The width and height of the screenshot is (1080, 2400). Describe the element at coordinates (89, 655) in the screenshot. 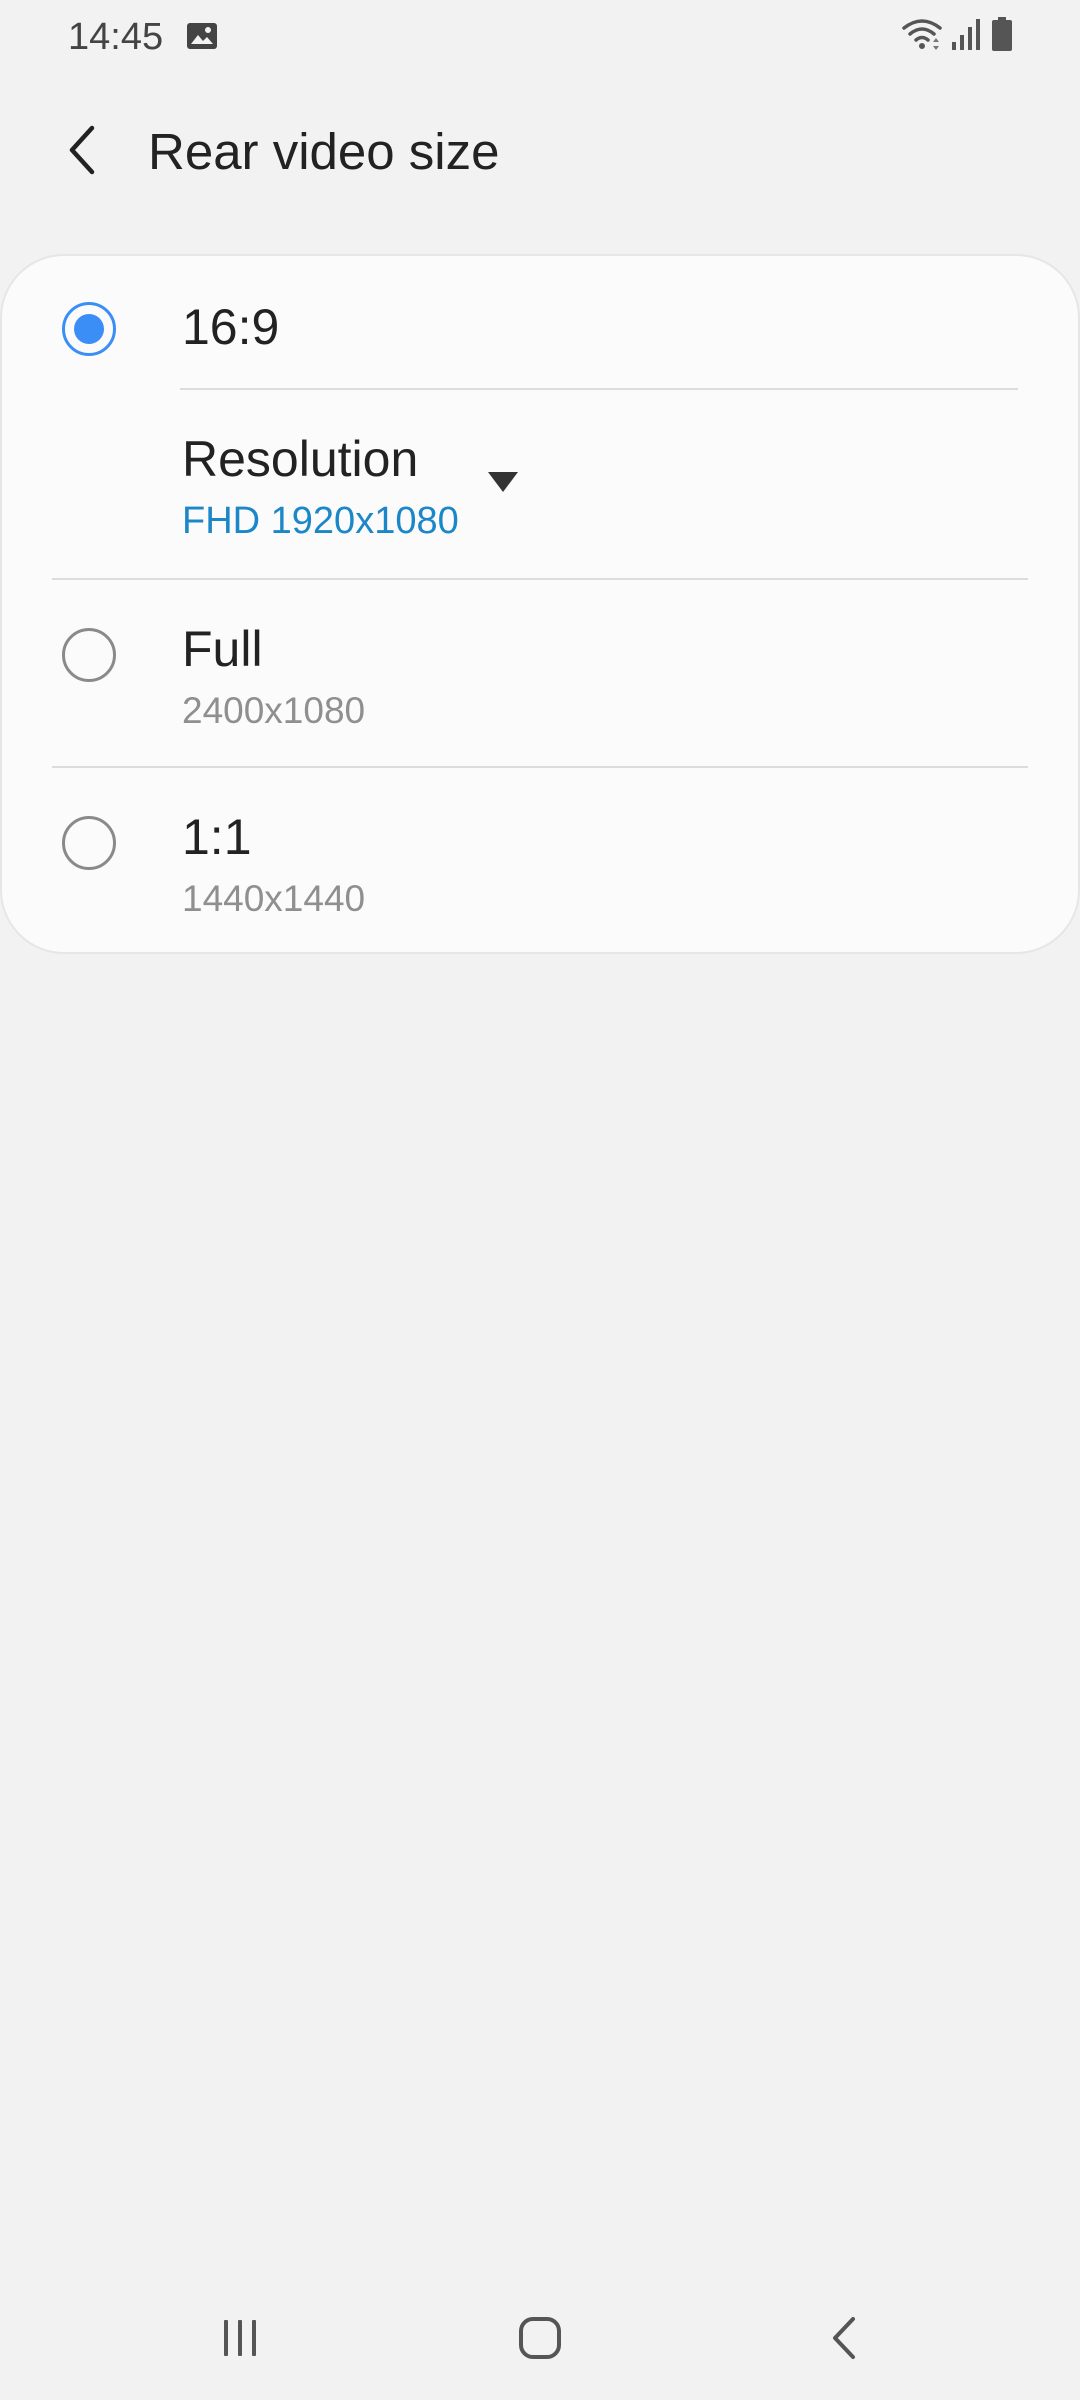

I see `radio-full` at that location.